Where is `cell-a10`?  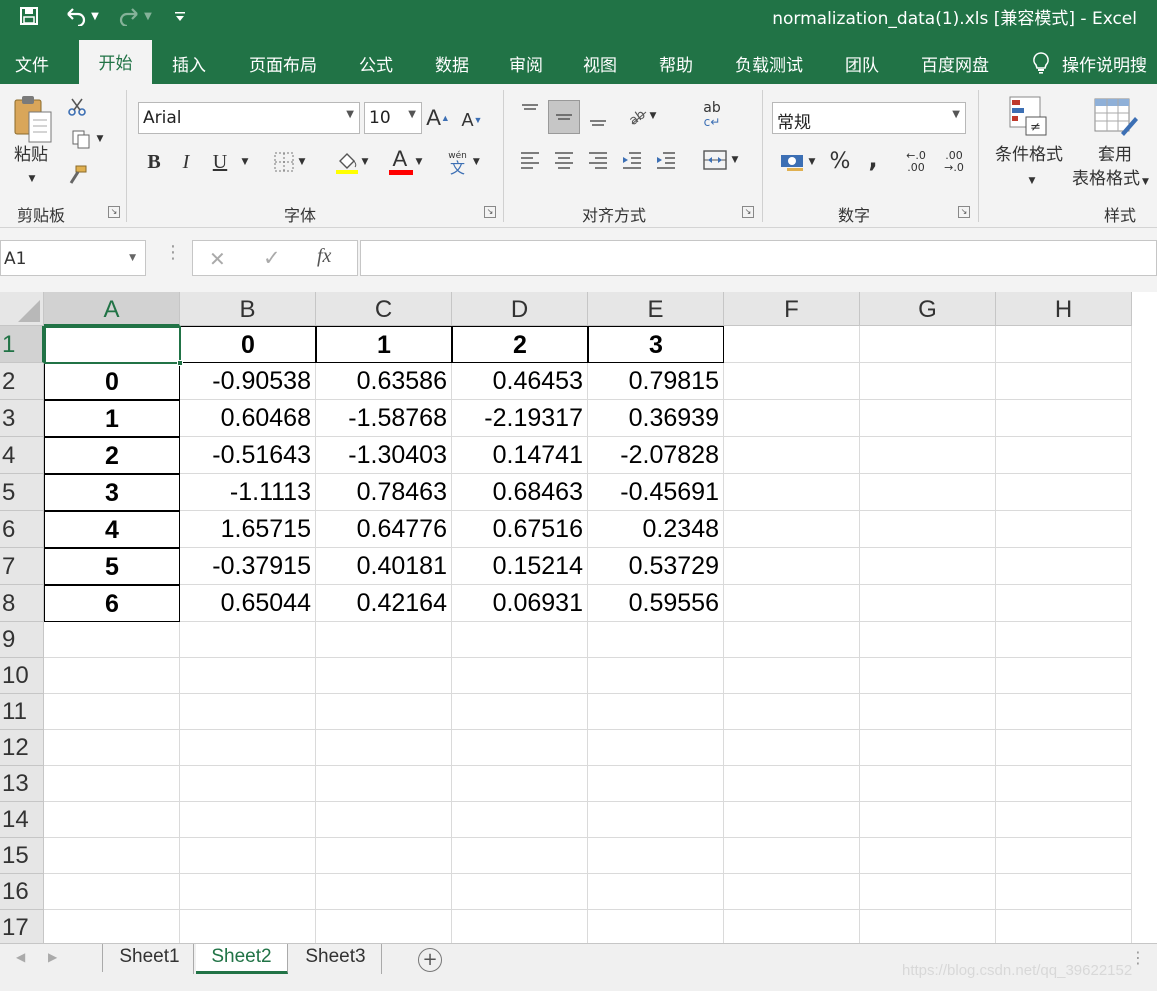
cell-a10 is located at coordinates (112, 676).